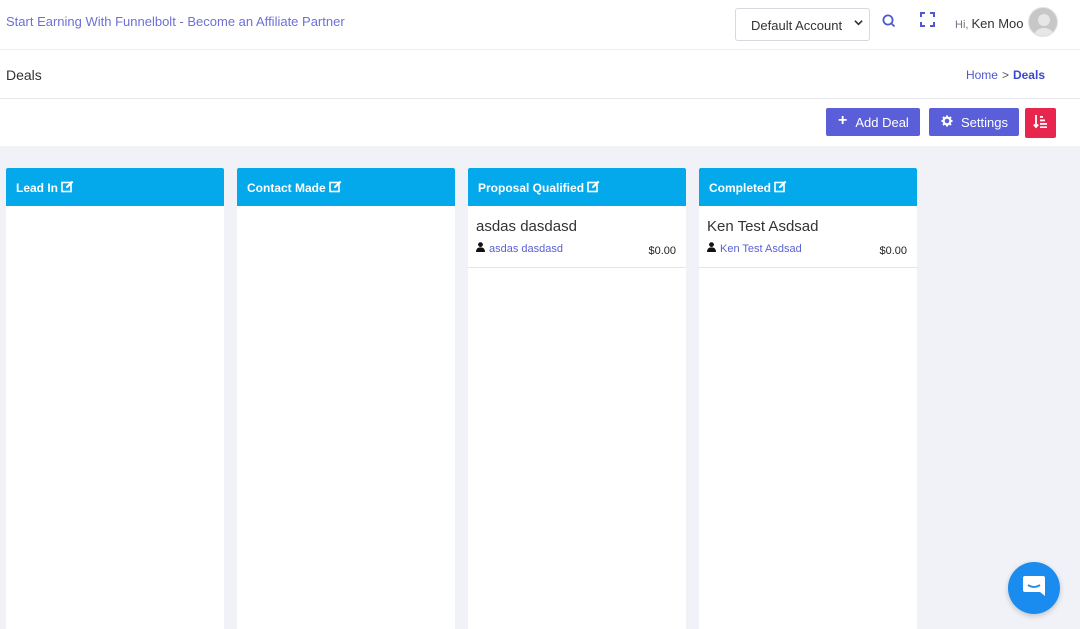 Image resolution: width=1080 pixels, height=629 pixels. I want to click on column-title: Completed, so click(740, 188).